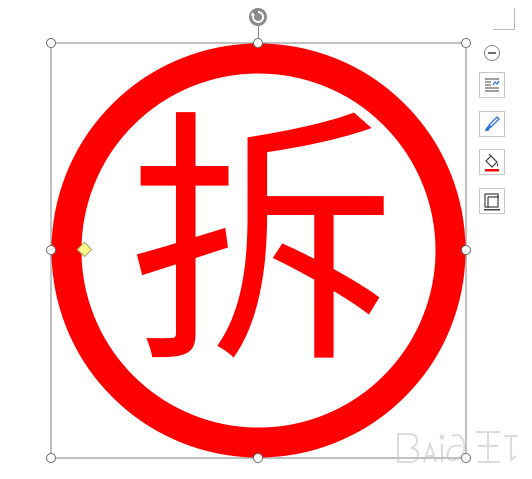  Describe the element at coordinates (51, 458) in the screenshot. I see `resize-handle-bottom-left` at that location.